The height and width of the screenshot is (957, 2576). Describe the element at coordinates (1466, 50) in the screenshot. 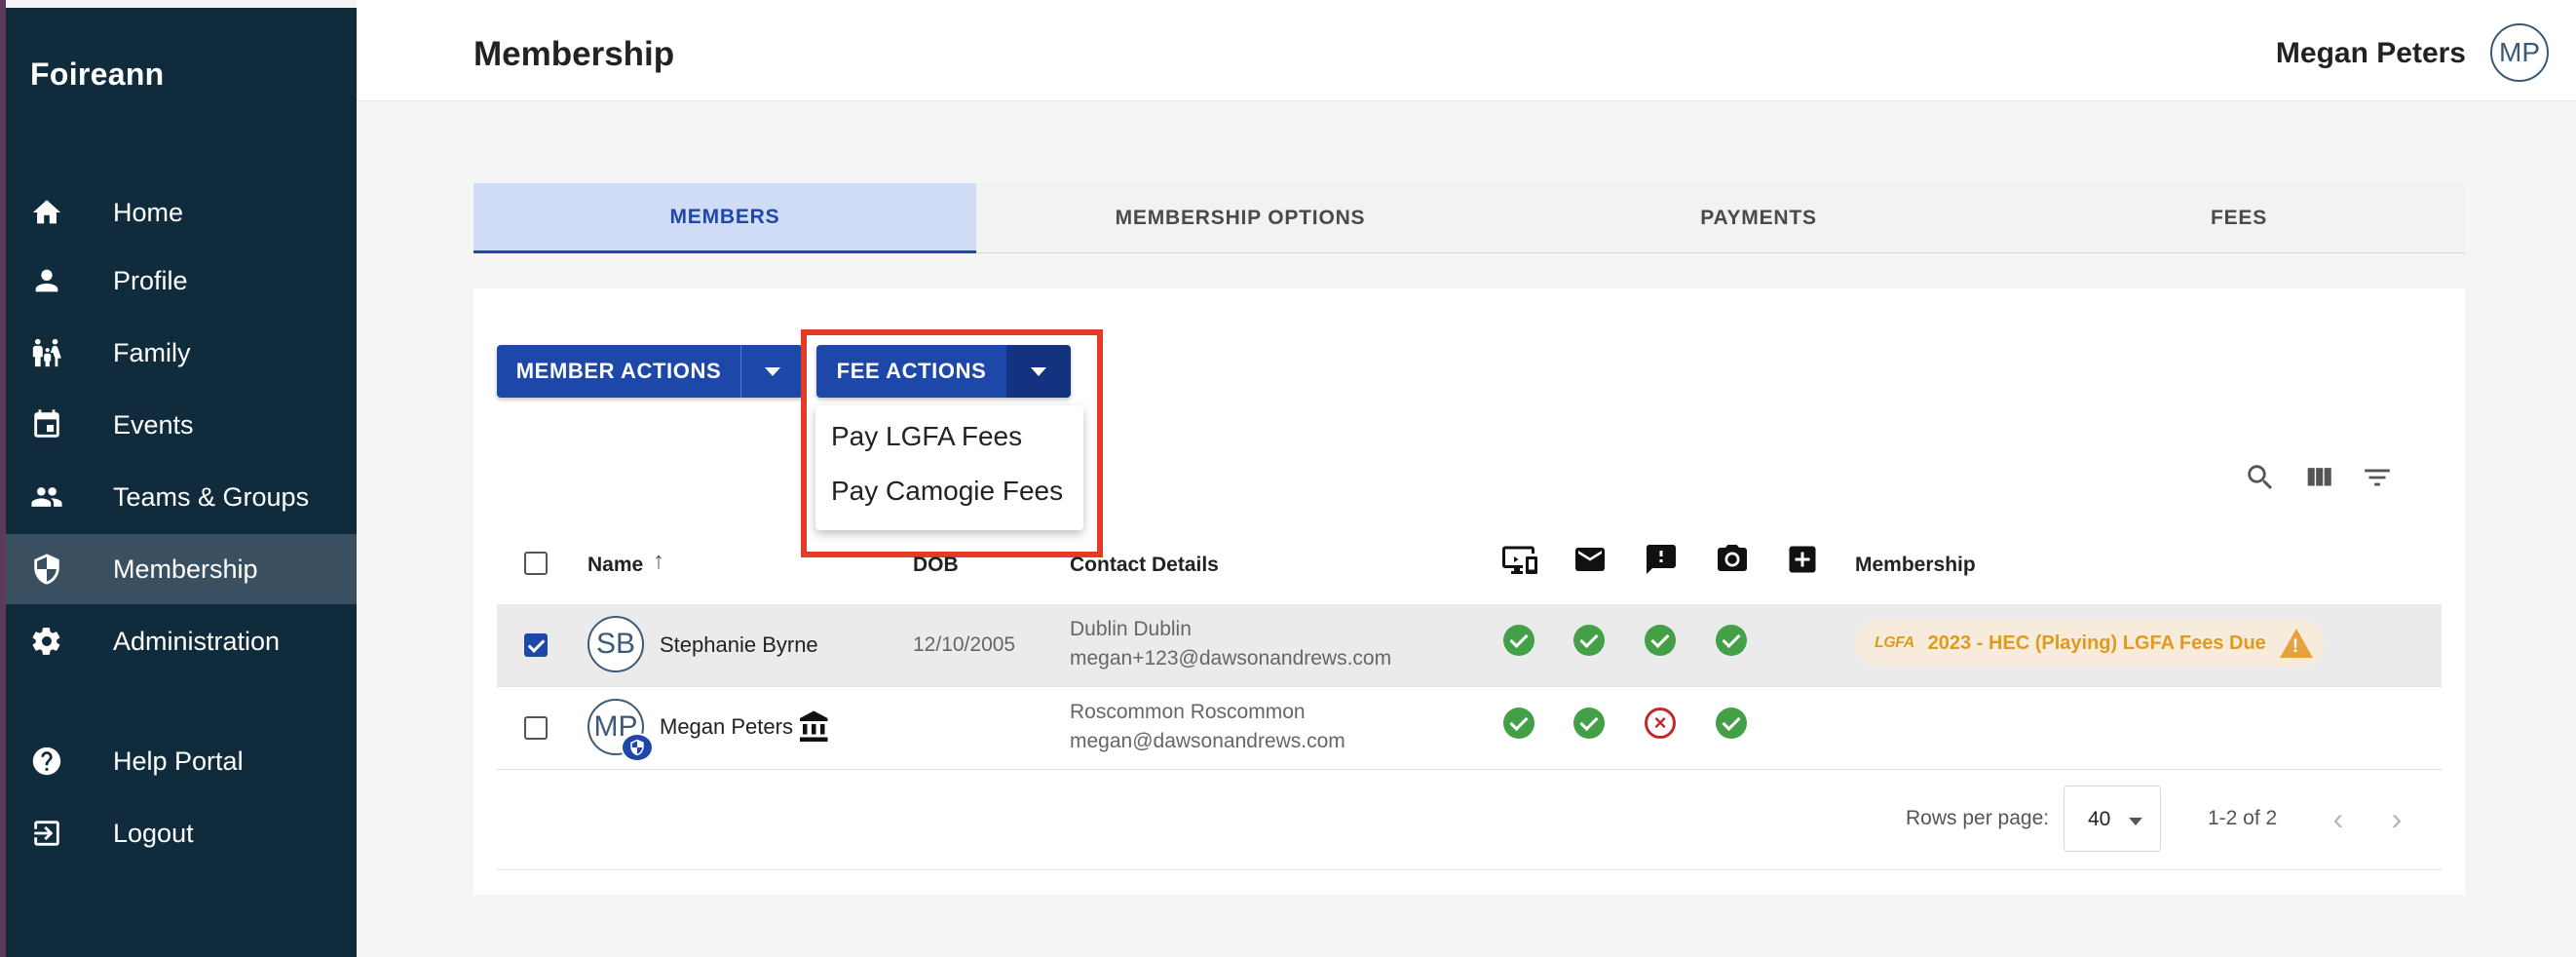

I see `top-header: Membership Megan Peters MP` at that location.